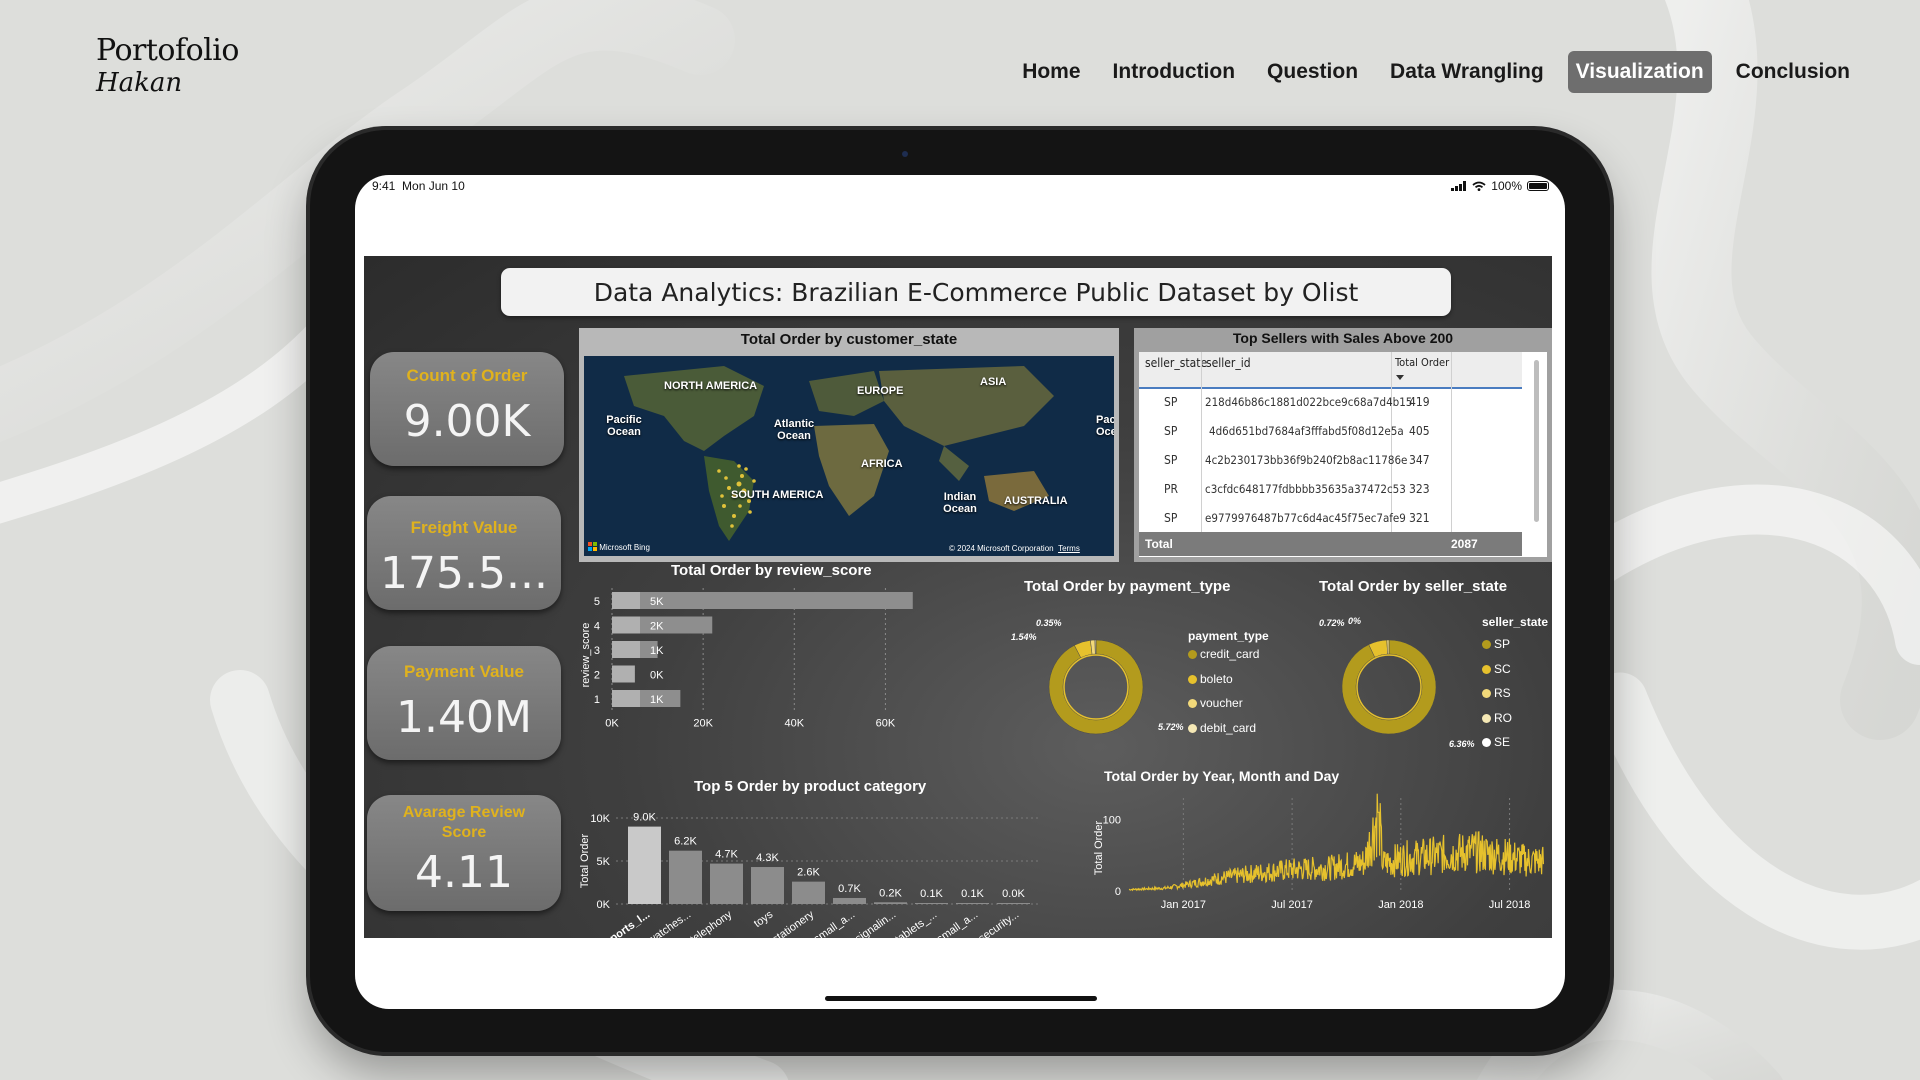  I want to click on cell-state: SP, so click(1171, 460).